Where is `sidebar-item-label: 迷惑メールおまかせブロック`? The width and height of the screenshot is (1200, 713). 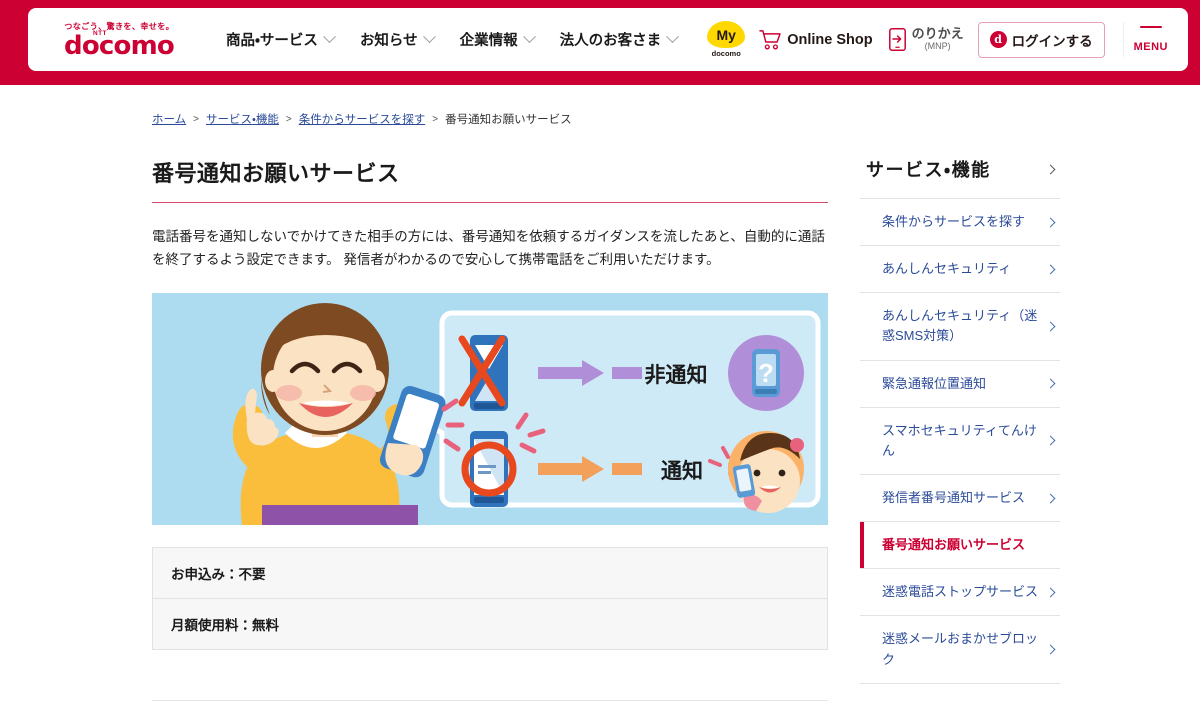 sidebar-item-label: 迷惑メールおまかせブロック is located at coordinates (960, 649).